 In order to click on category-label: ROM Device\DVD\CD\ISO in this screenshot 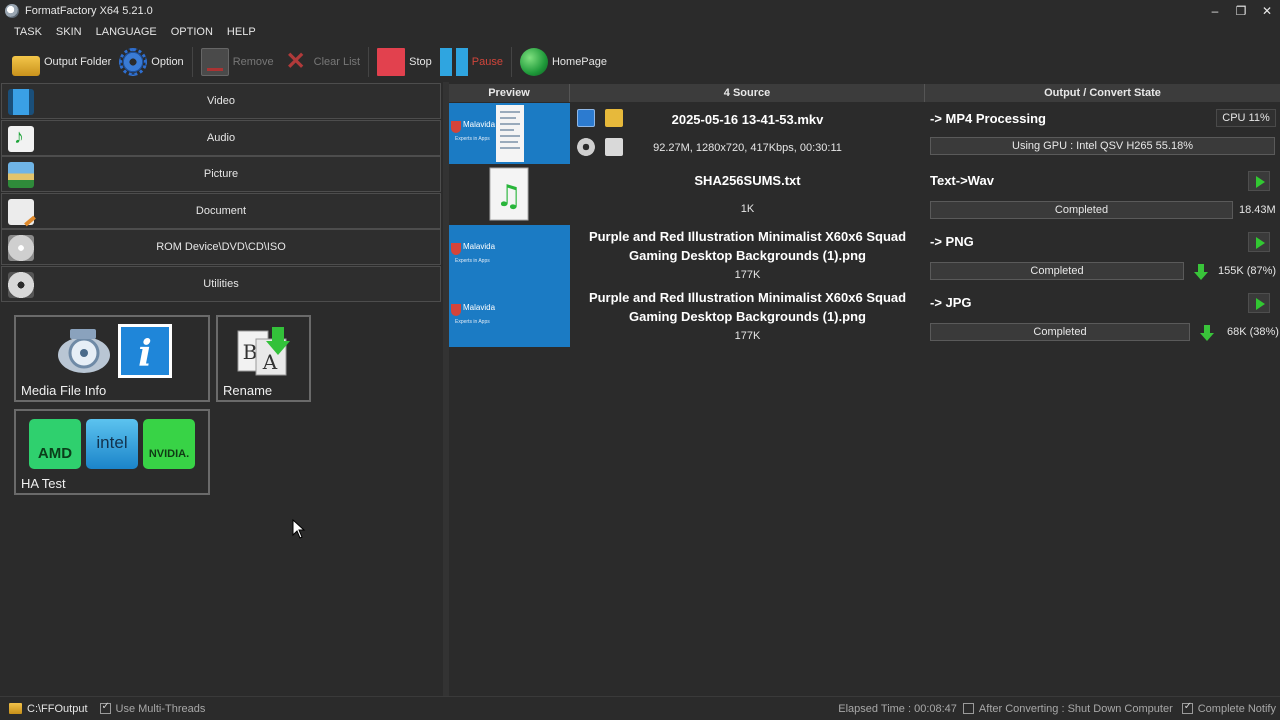, I will do `click(221, 247)`.